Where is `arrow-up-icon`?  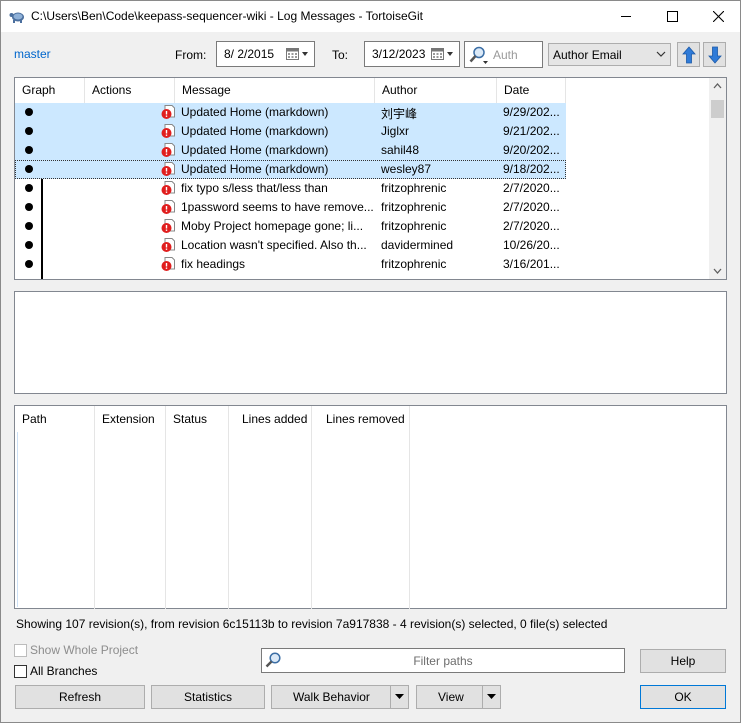
arrow-up-icon is located at coordinates (688, 54).